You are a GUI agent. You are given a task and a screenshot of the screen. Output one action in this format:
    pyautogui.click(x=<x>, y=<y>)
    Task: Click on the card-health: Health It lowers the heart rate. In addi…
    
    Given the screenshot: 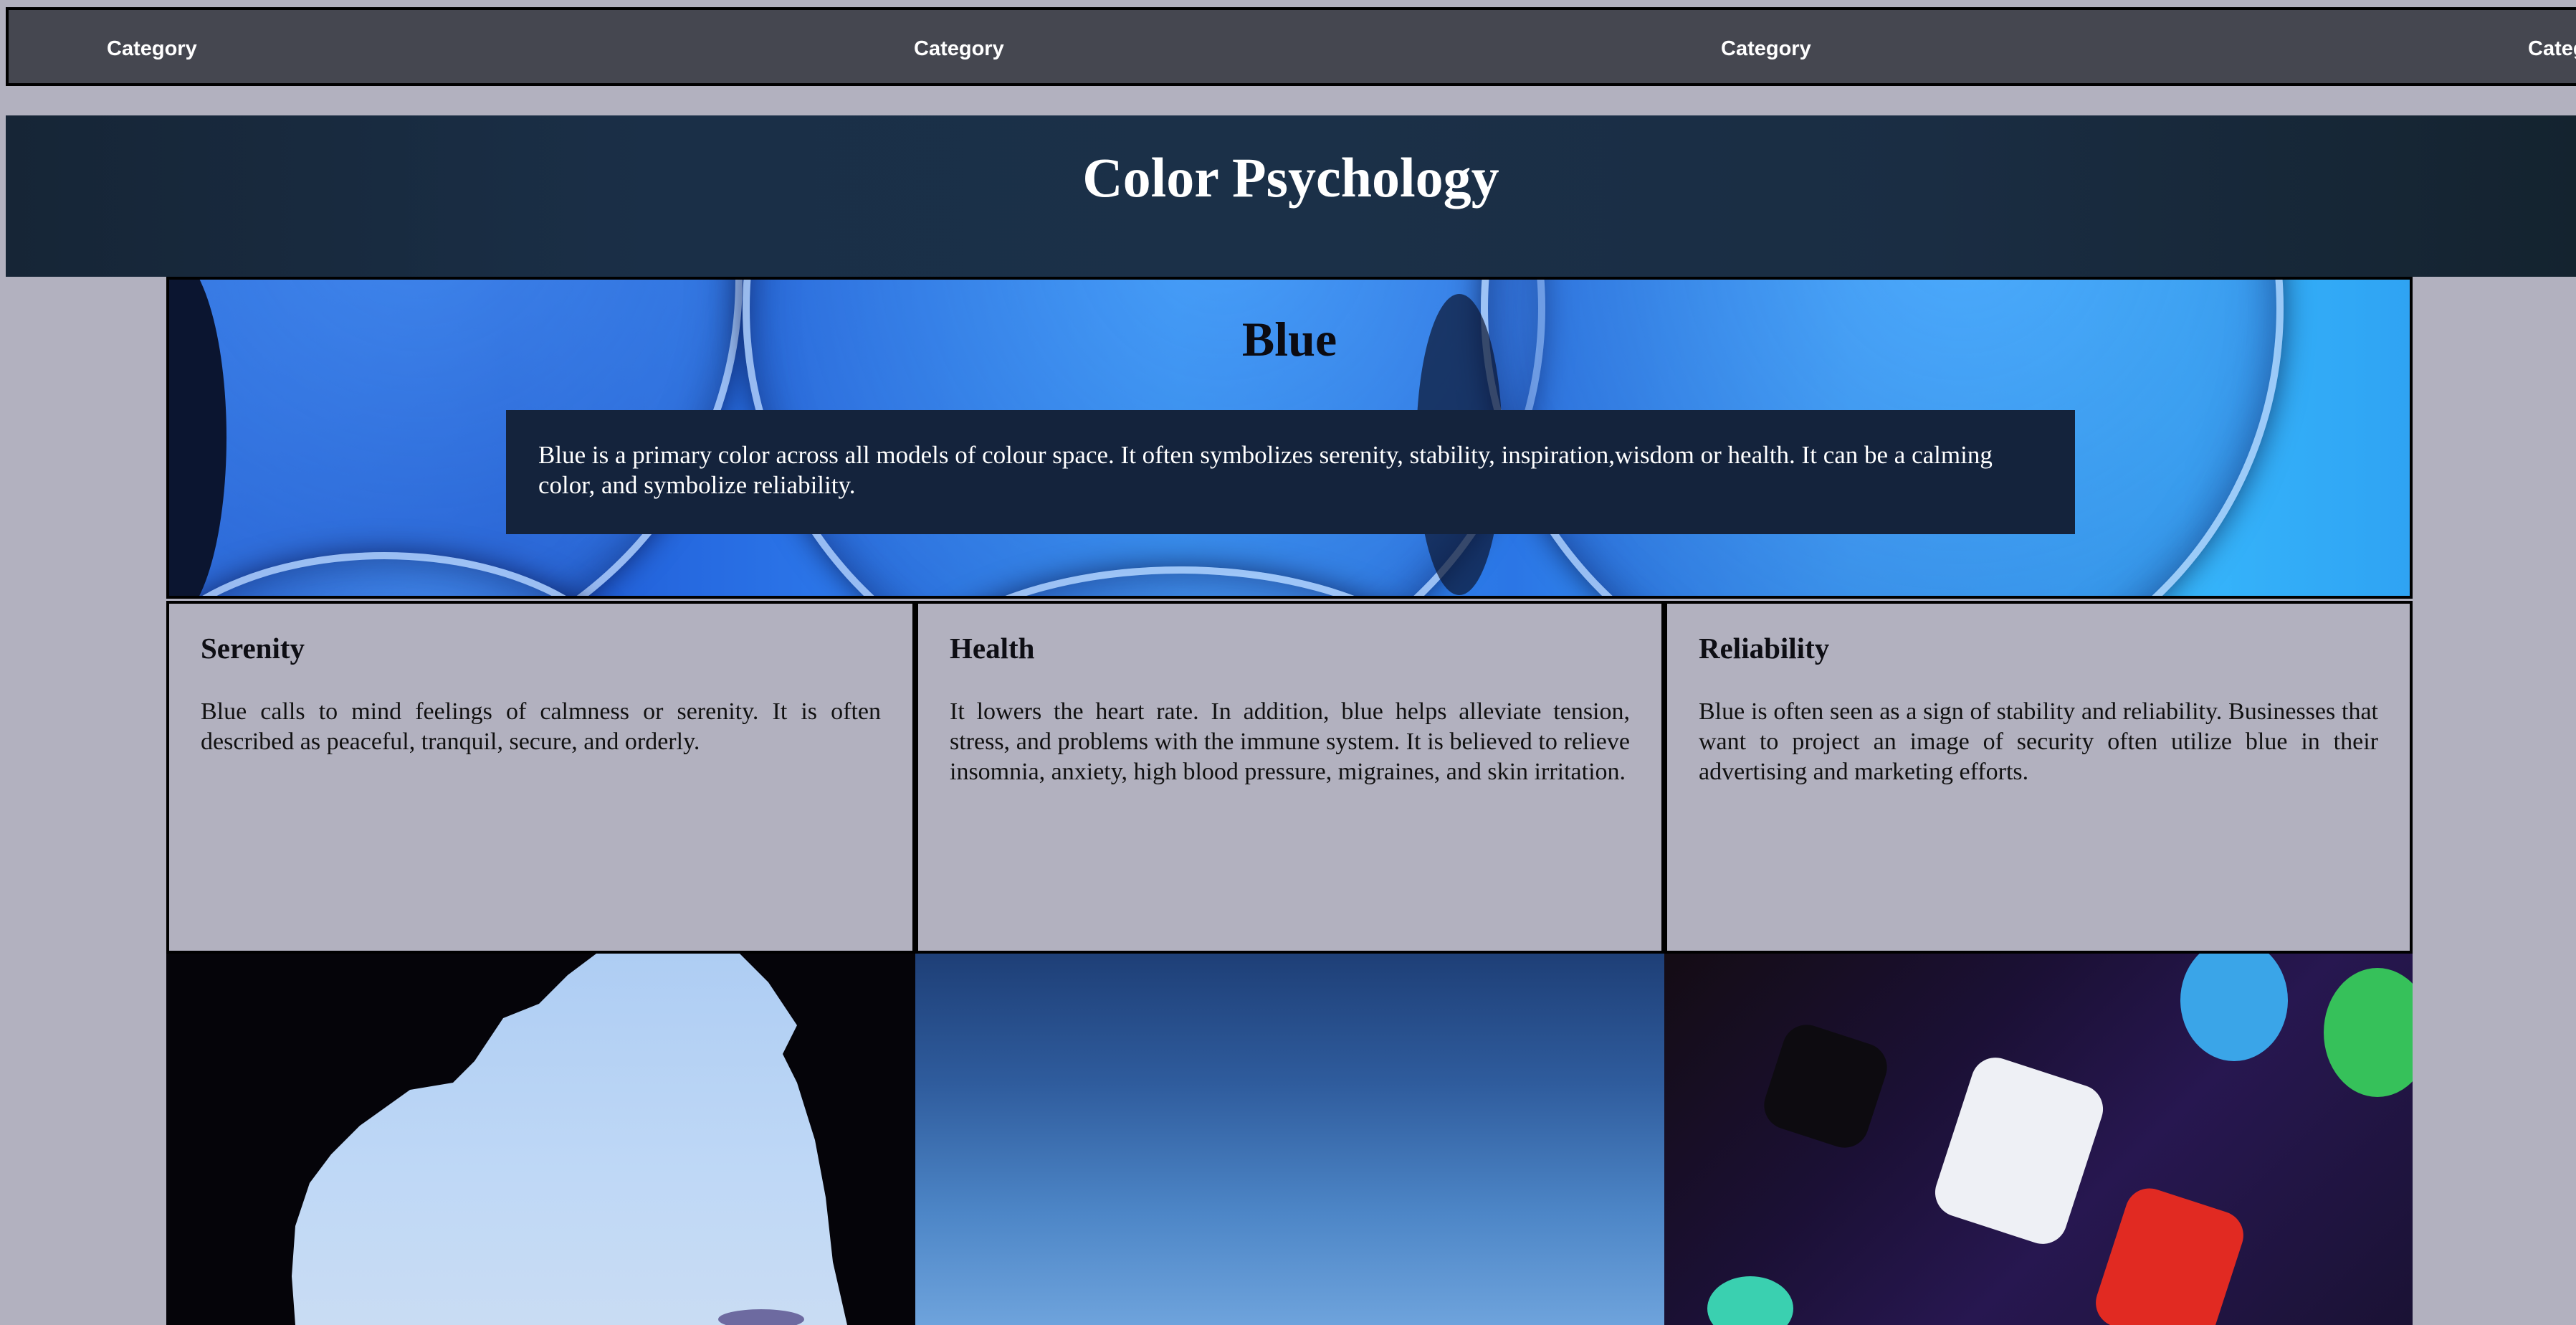 What is the action you would take?
    pyautogui.click(x=1289, y=777)
    